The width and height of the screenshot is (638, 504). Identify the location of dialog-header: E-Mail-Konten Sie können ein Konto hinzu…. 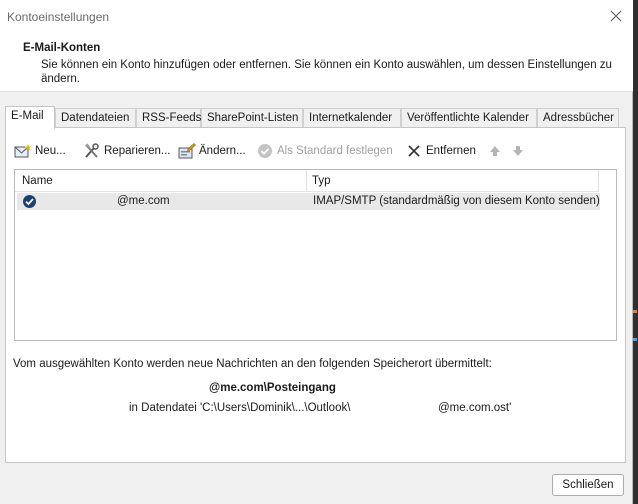
(316, 63).